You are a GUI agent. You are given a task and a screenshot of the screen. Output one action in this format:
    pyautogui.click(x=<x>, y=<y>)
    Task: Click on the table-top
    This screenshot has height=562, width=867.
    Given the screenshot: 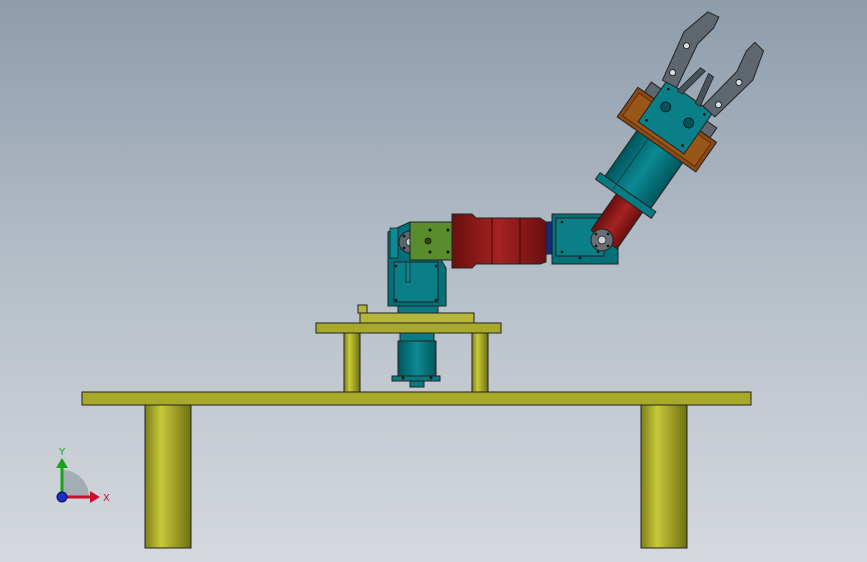 What is the action you would take?
    pyautogui.click(x=416, y=398)
    